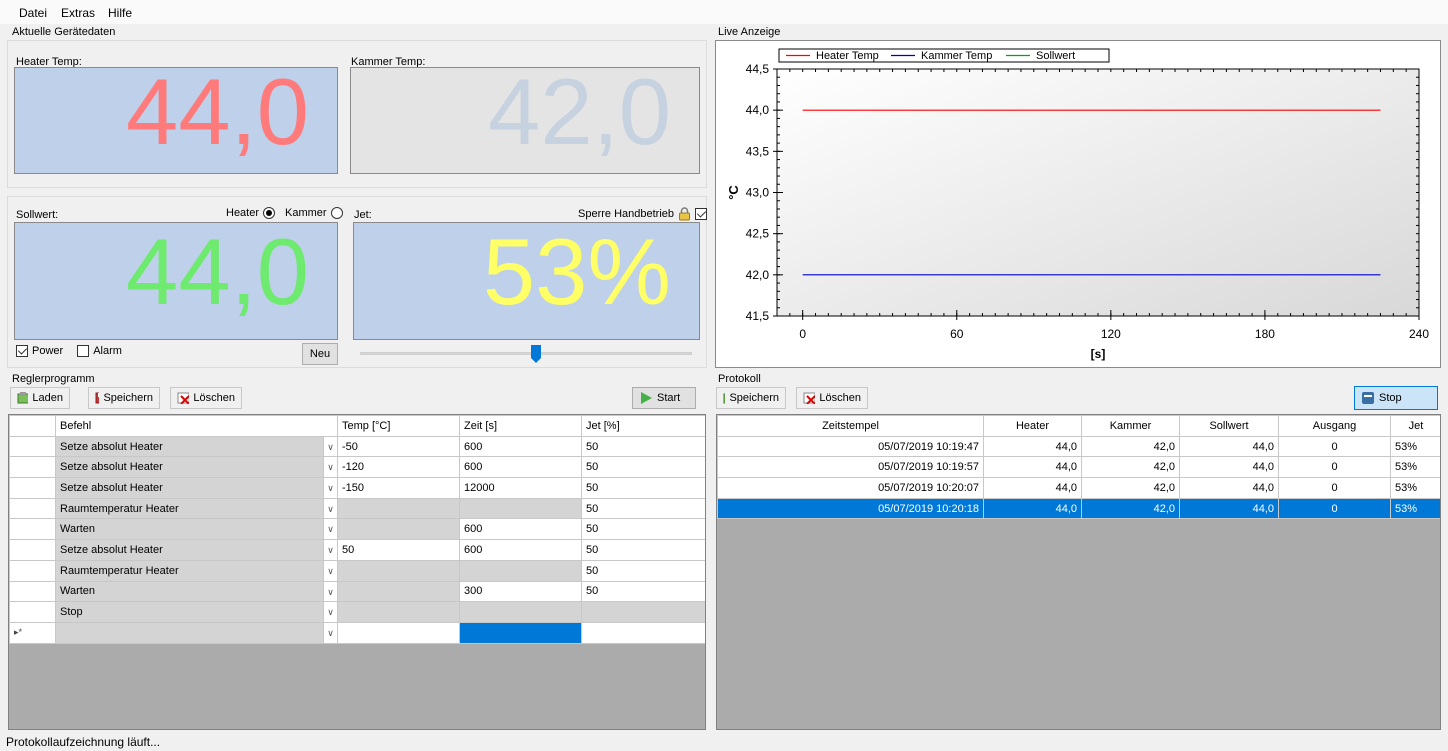 The image size is (1448, 751). Describe the element at coordinates (520, 632) in the screenshot. I see `zeit-cell-selected` at that location.